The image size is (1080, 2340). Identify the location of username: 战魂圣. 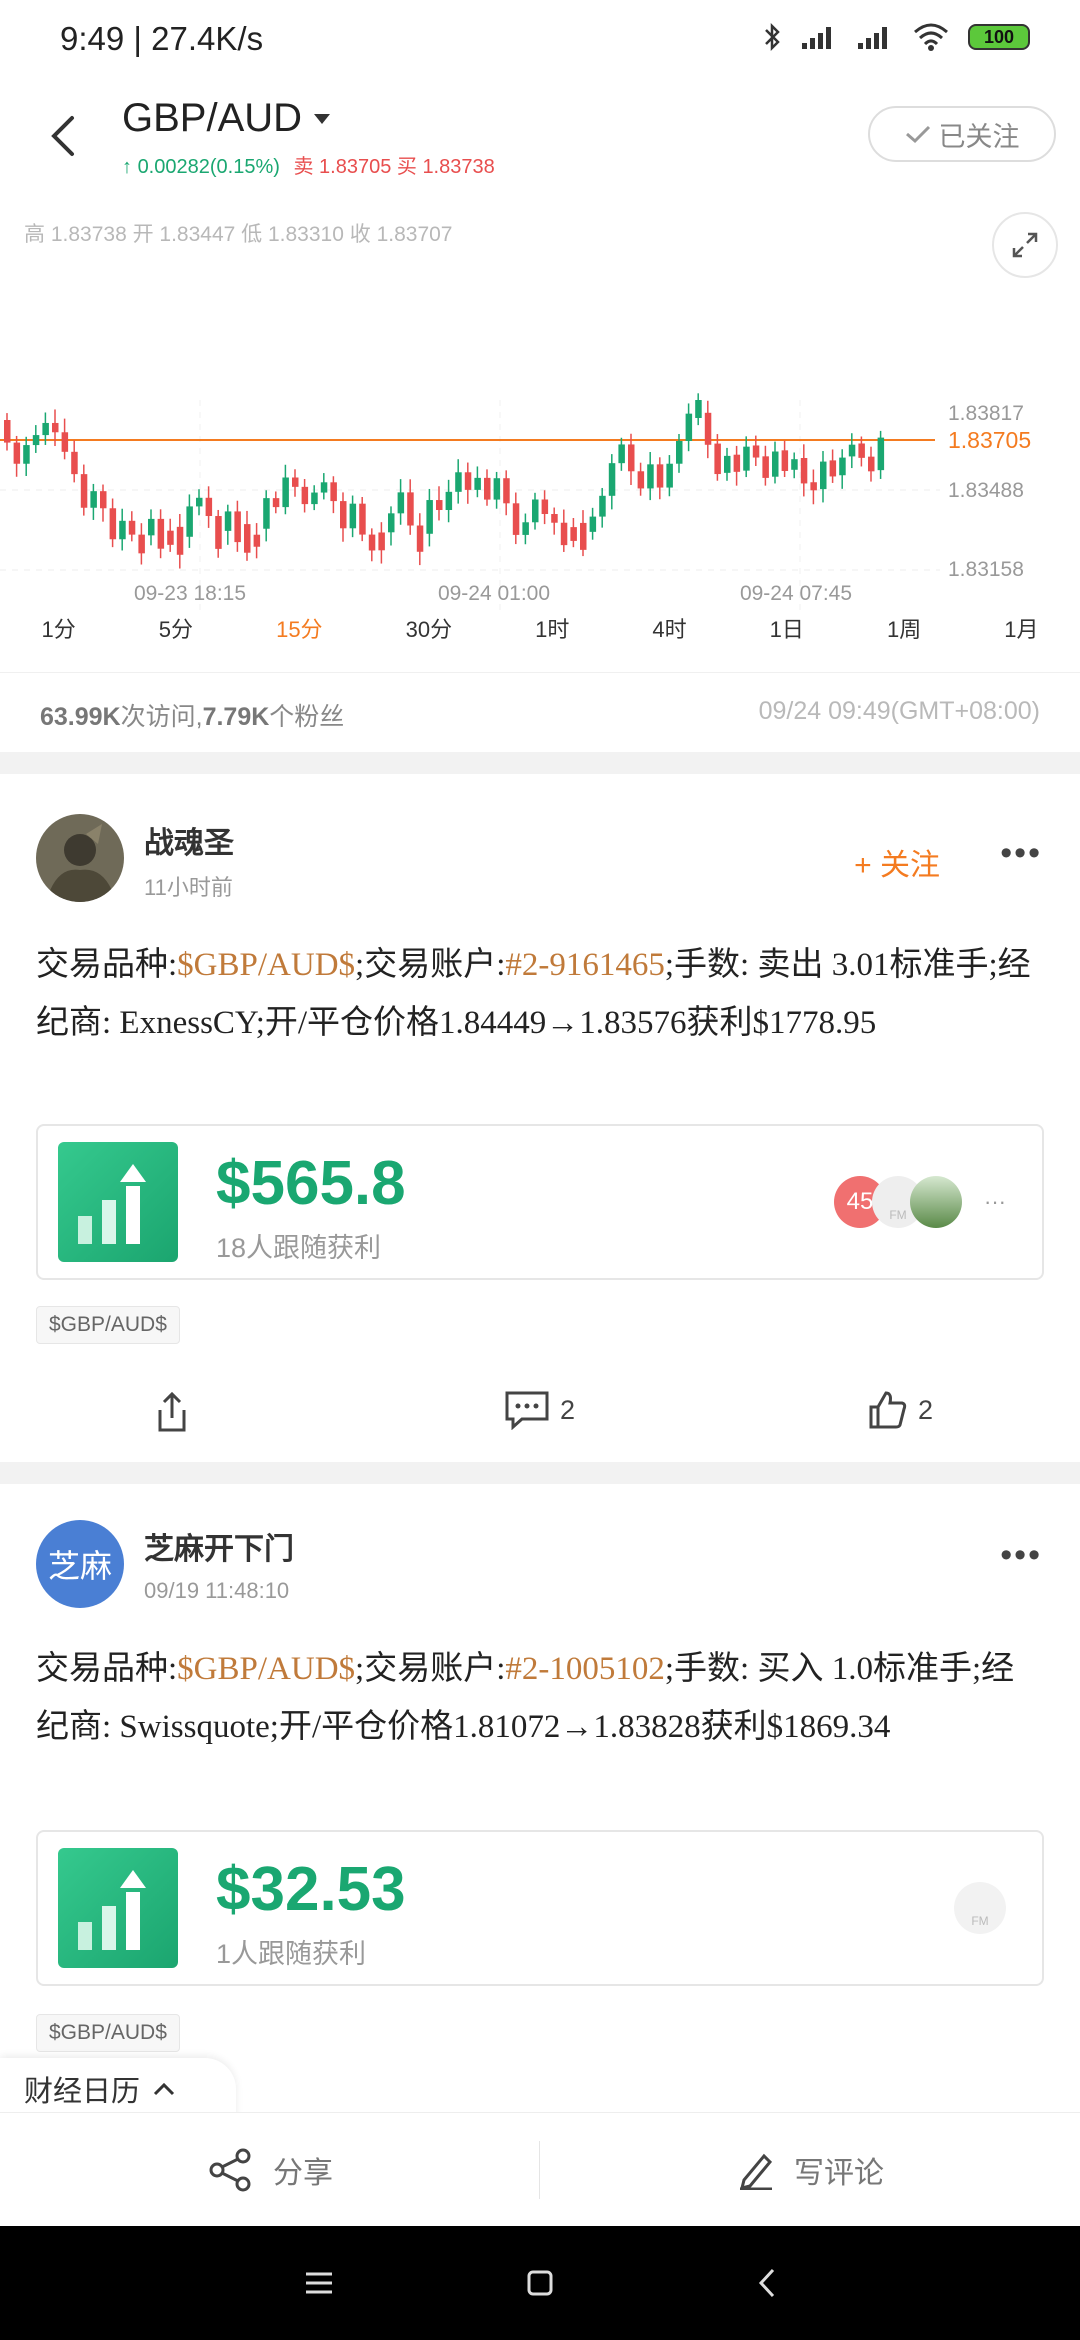
(189, 840).